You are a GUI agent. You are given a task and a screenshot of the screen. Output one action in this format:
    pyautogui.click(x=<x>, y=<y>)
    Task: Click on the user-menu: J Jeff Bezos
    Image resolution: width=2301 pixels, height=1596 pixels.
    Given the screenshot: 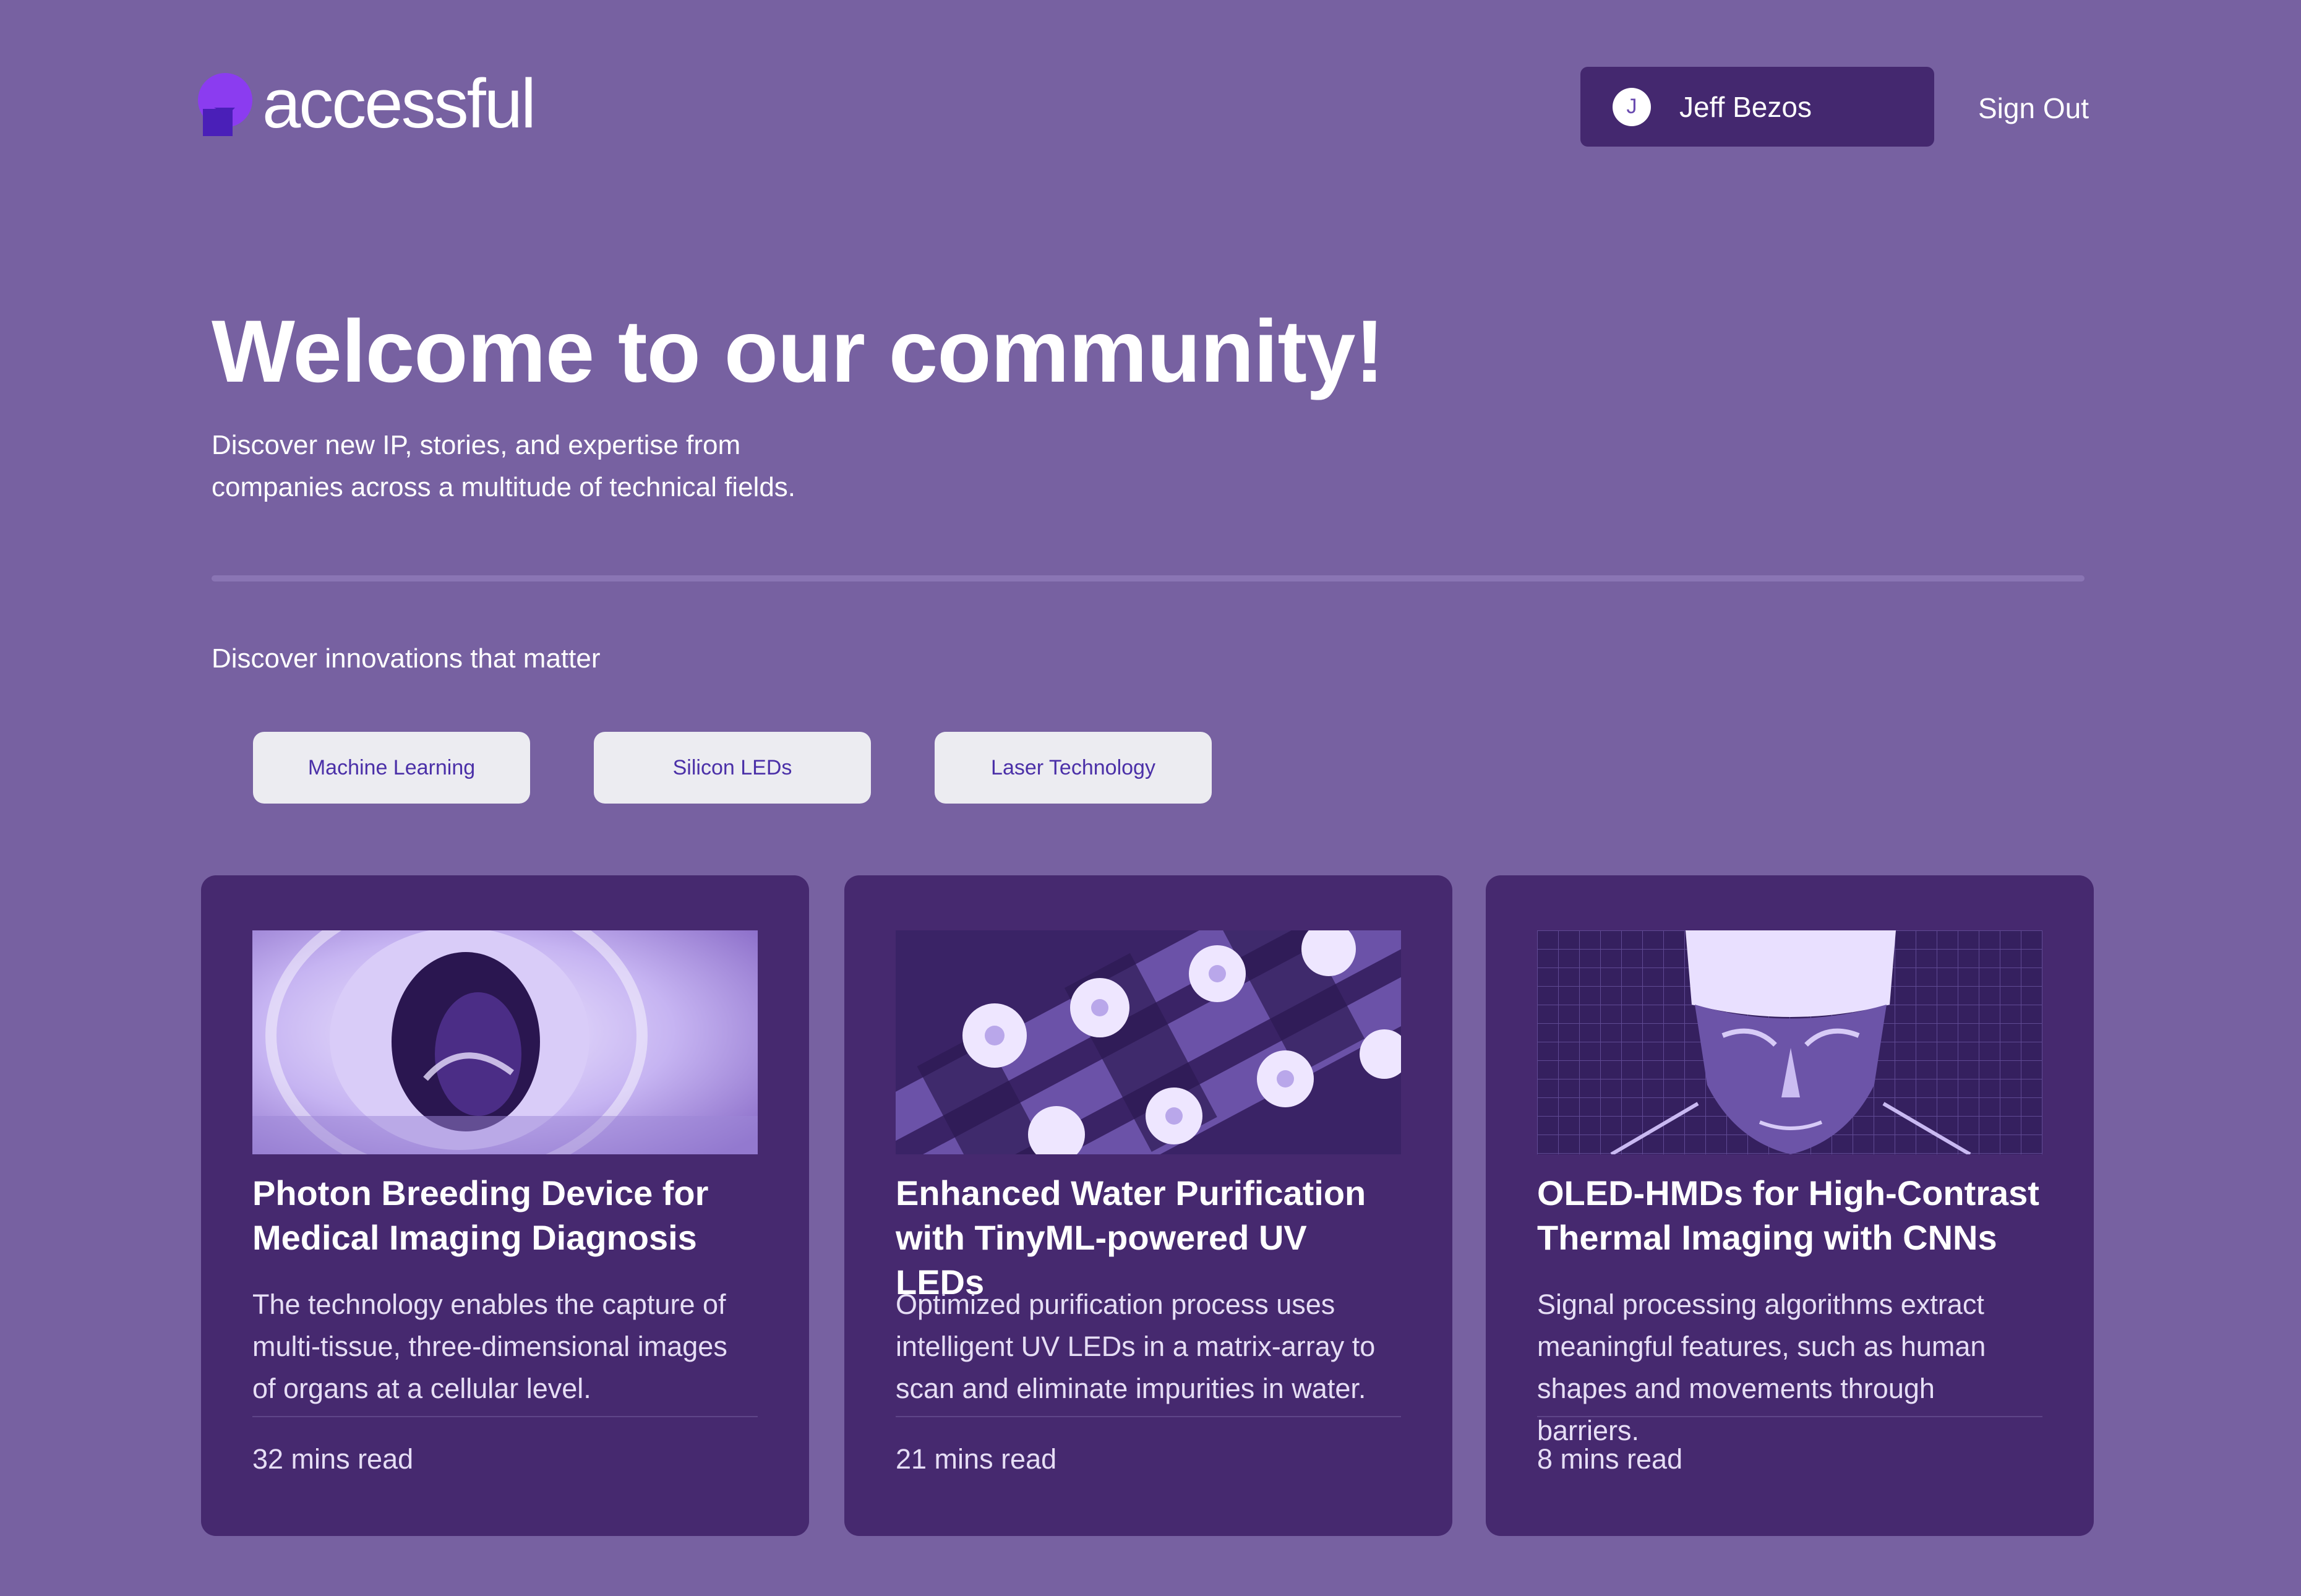 What is the action you would take?
    pyautogui.click(x=1757, y=107)
    